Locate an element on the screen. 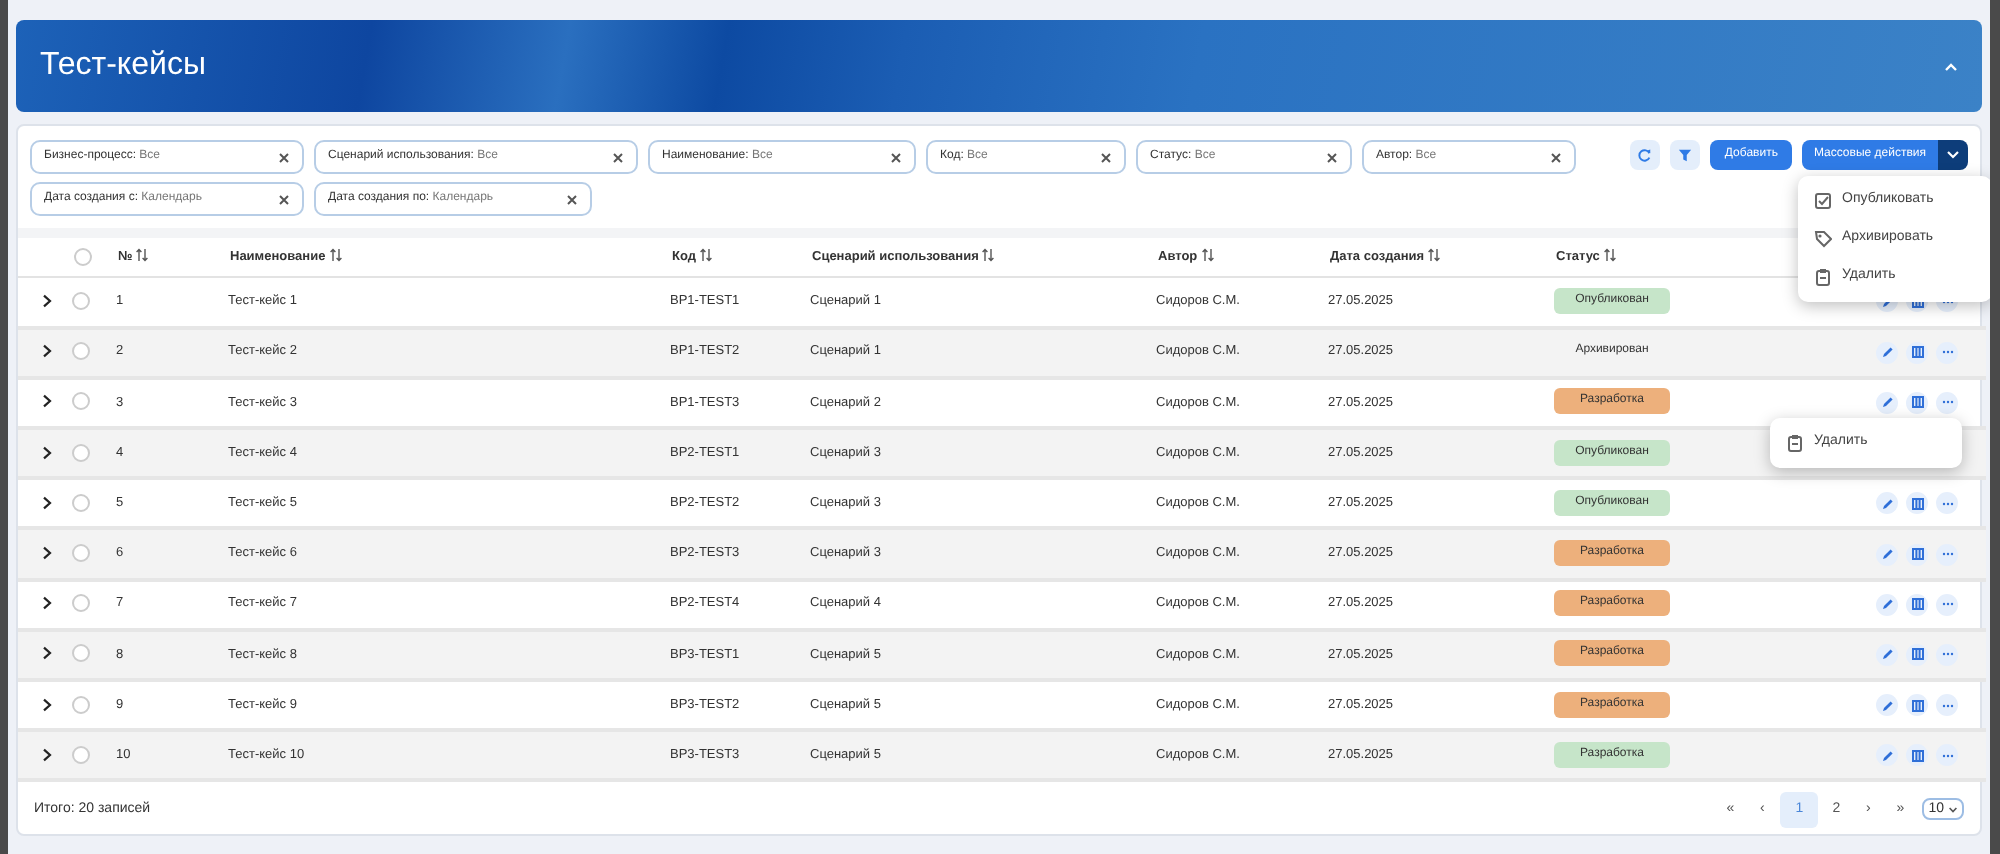 The image size is (2000, 854). page-title: Тест-кейсы is located at coordinates (123, 66).